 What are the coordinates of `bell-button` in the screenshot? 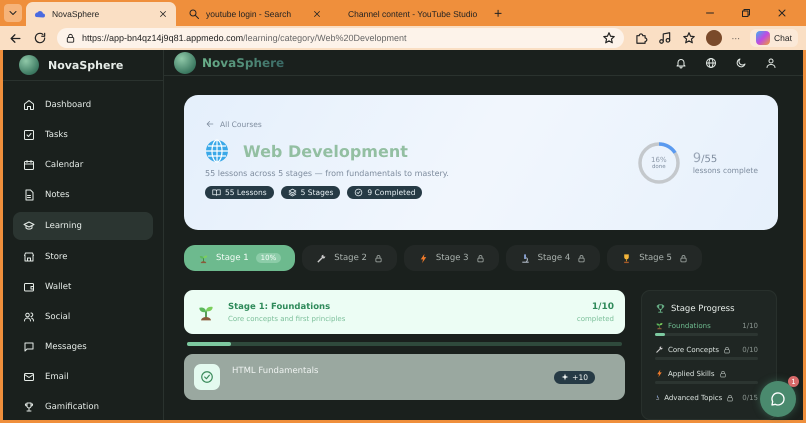 It's located at (681, 62).